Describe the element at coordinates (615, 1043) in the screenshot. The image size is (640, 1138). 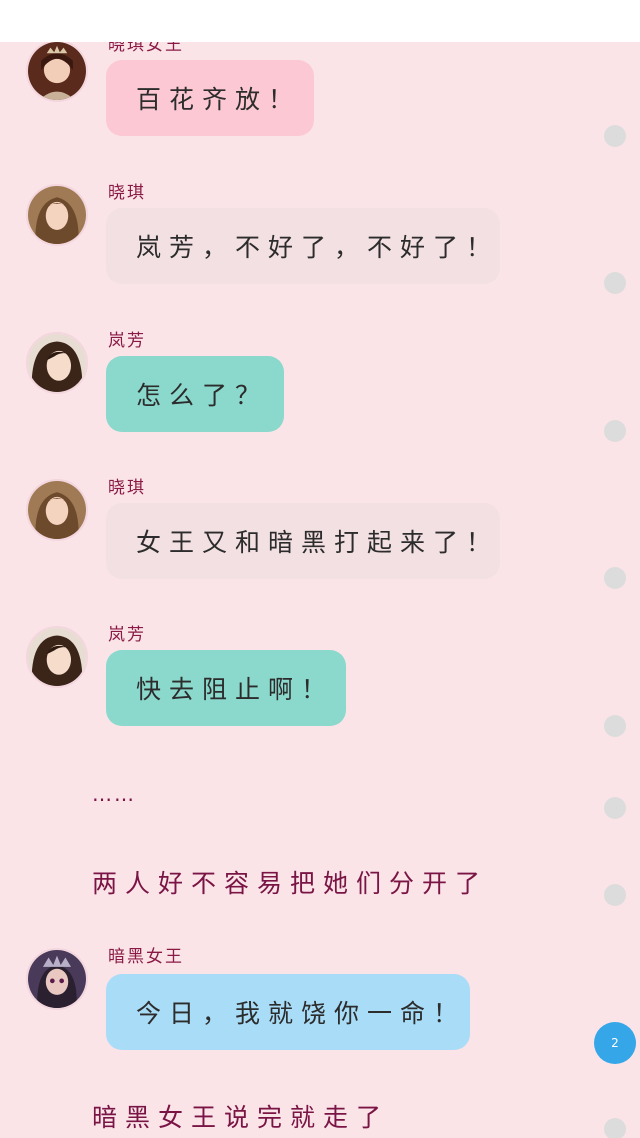
I see `unread-badge: 2` at that location.